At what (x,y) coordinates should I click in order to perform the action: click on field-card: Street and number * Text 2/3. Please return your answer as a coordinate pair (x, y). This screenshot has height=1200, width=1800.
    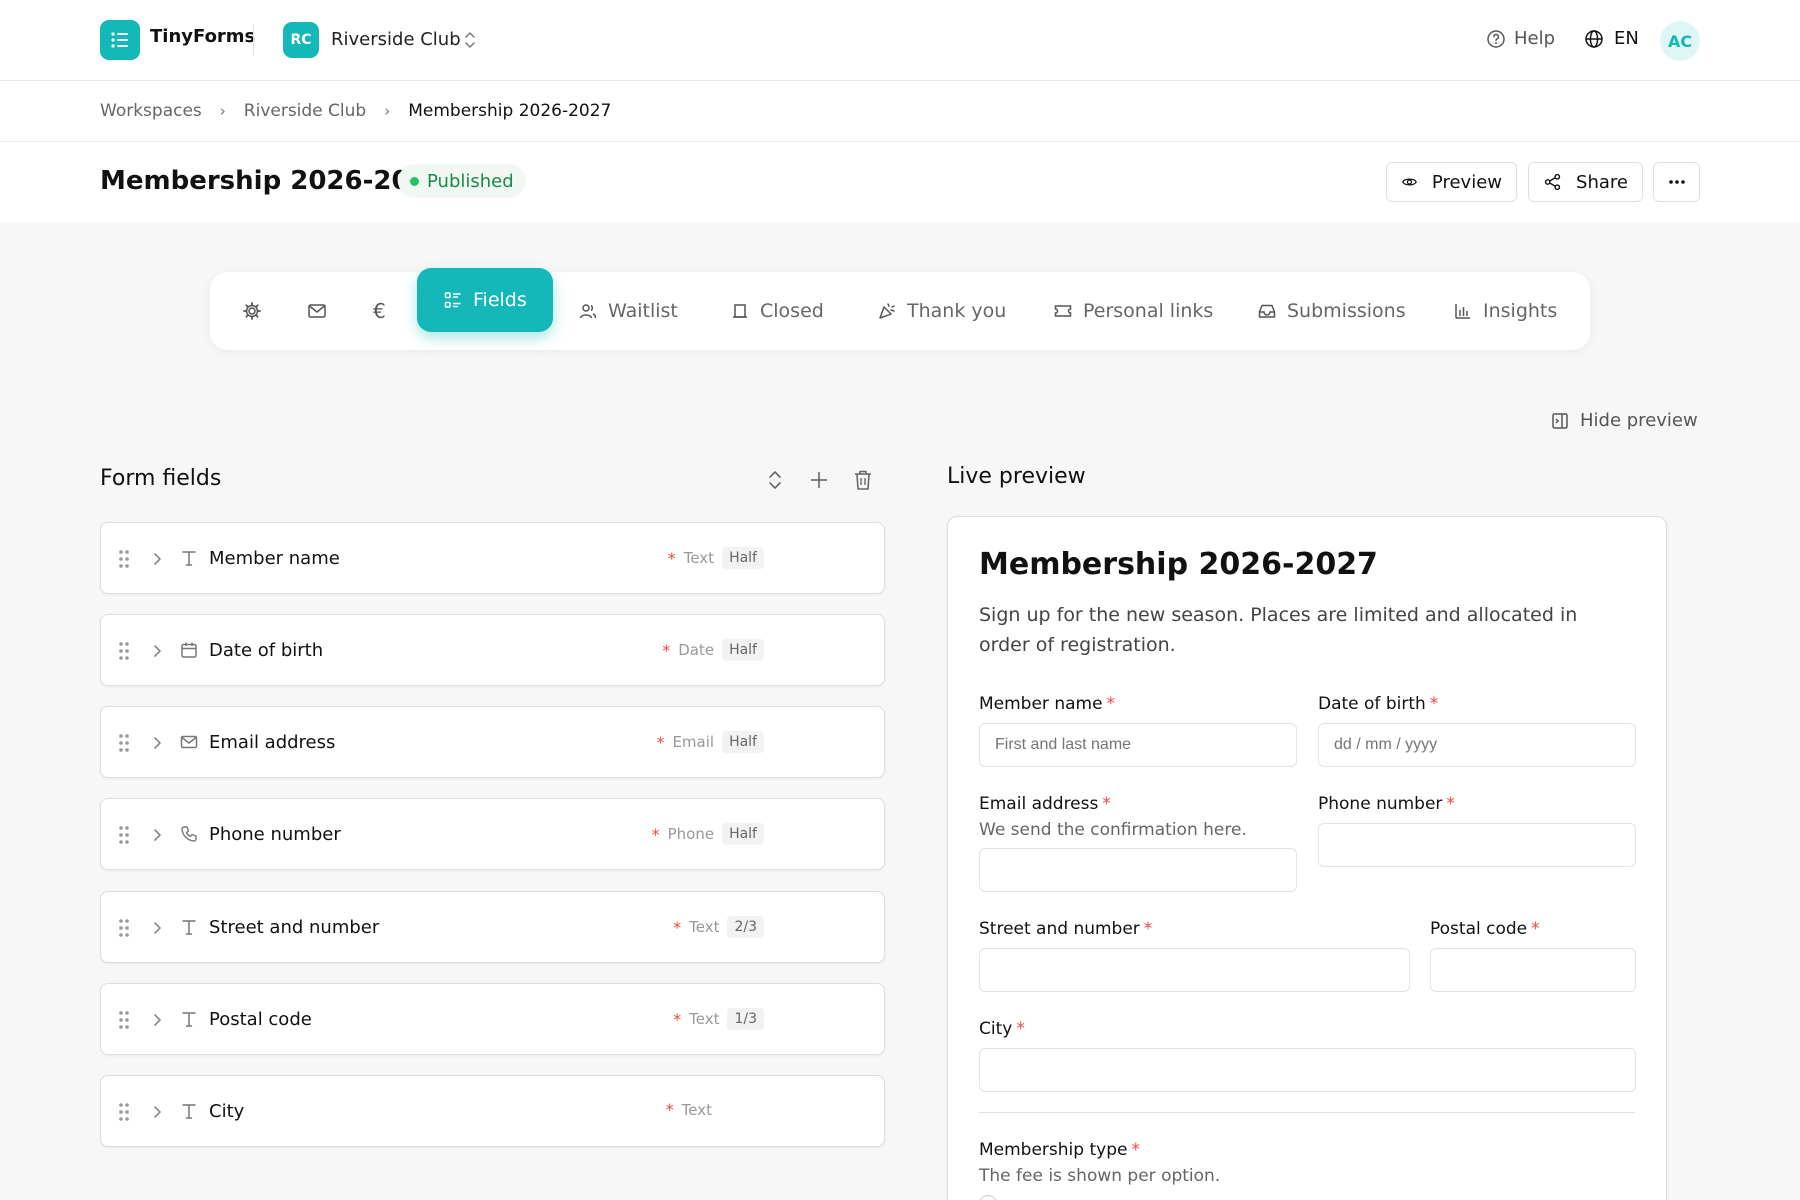
    Looking at the image, I should click on (492, 927).